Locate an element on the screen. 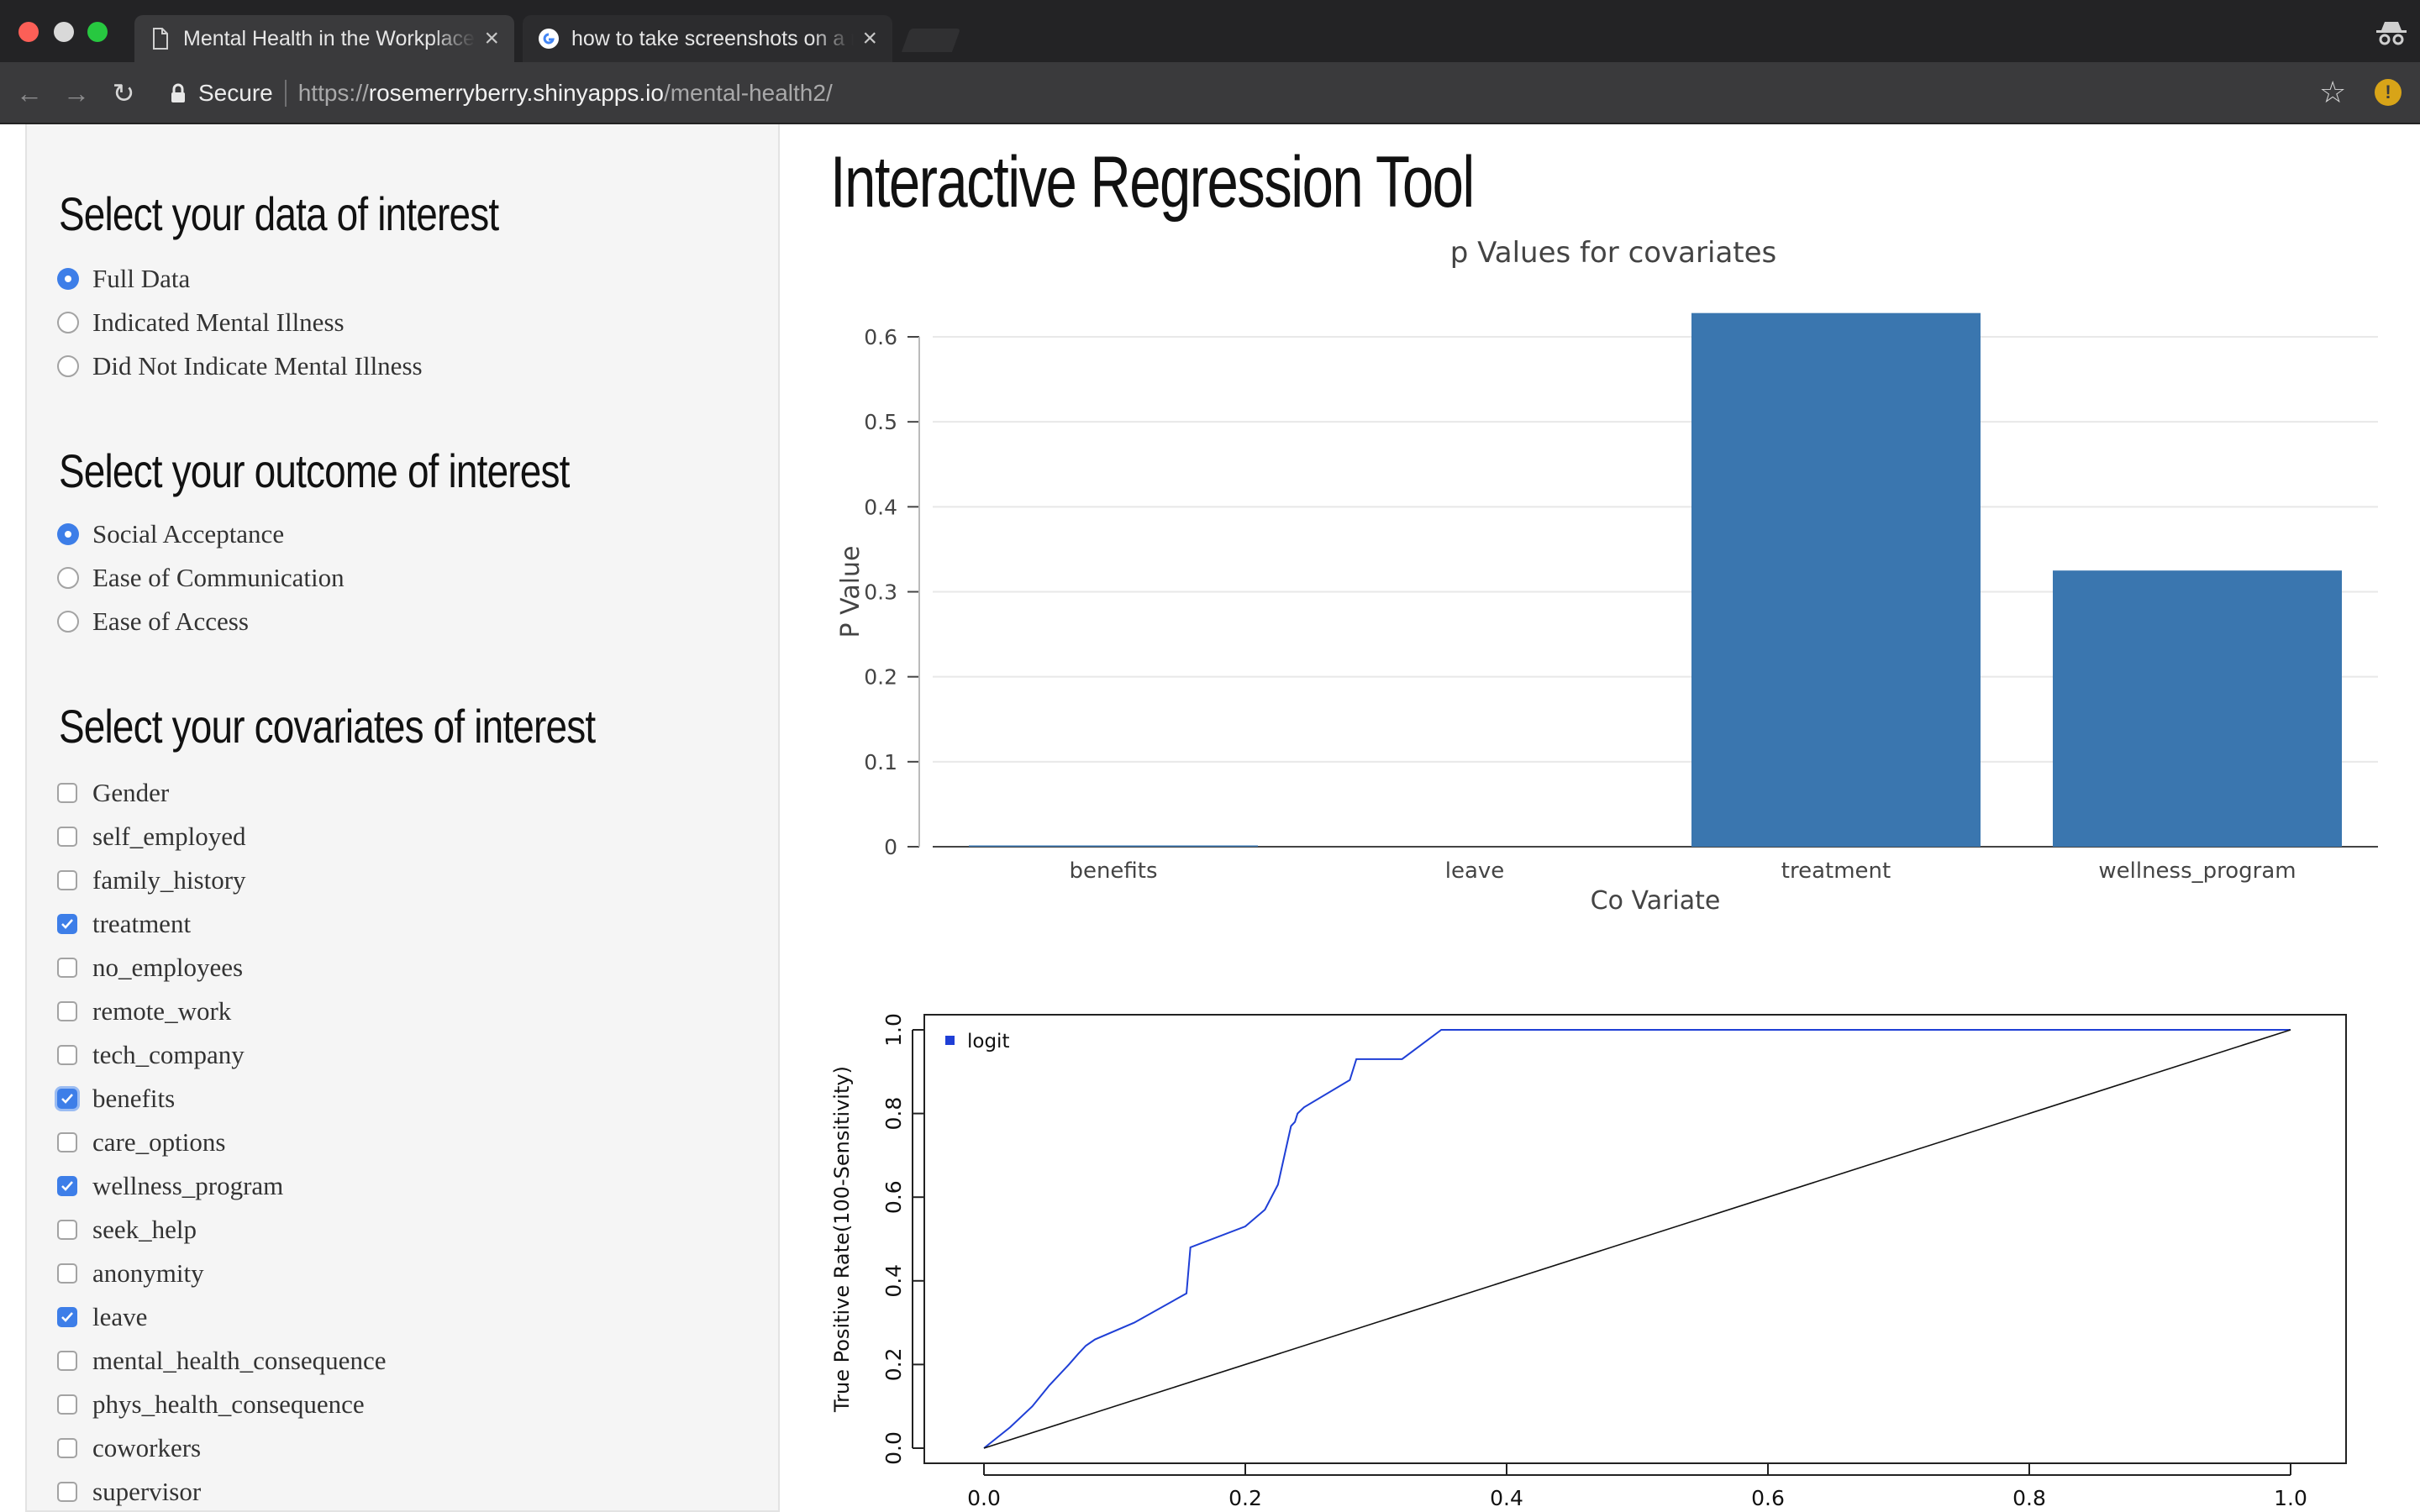  option-label: wellness_program is located at coordinates (187, 1186).